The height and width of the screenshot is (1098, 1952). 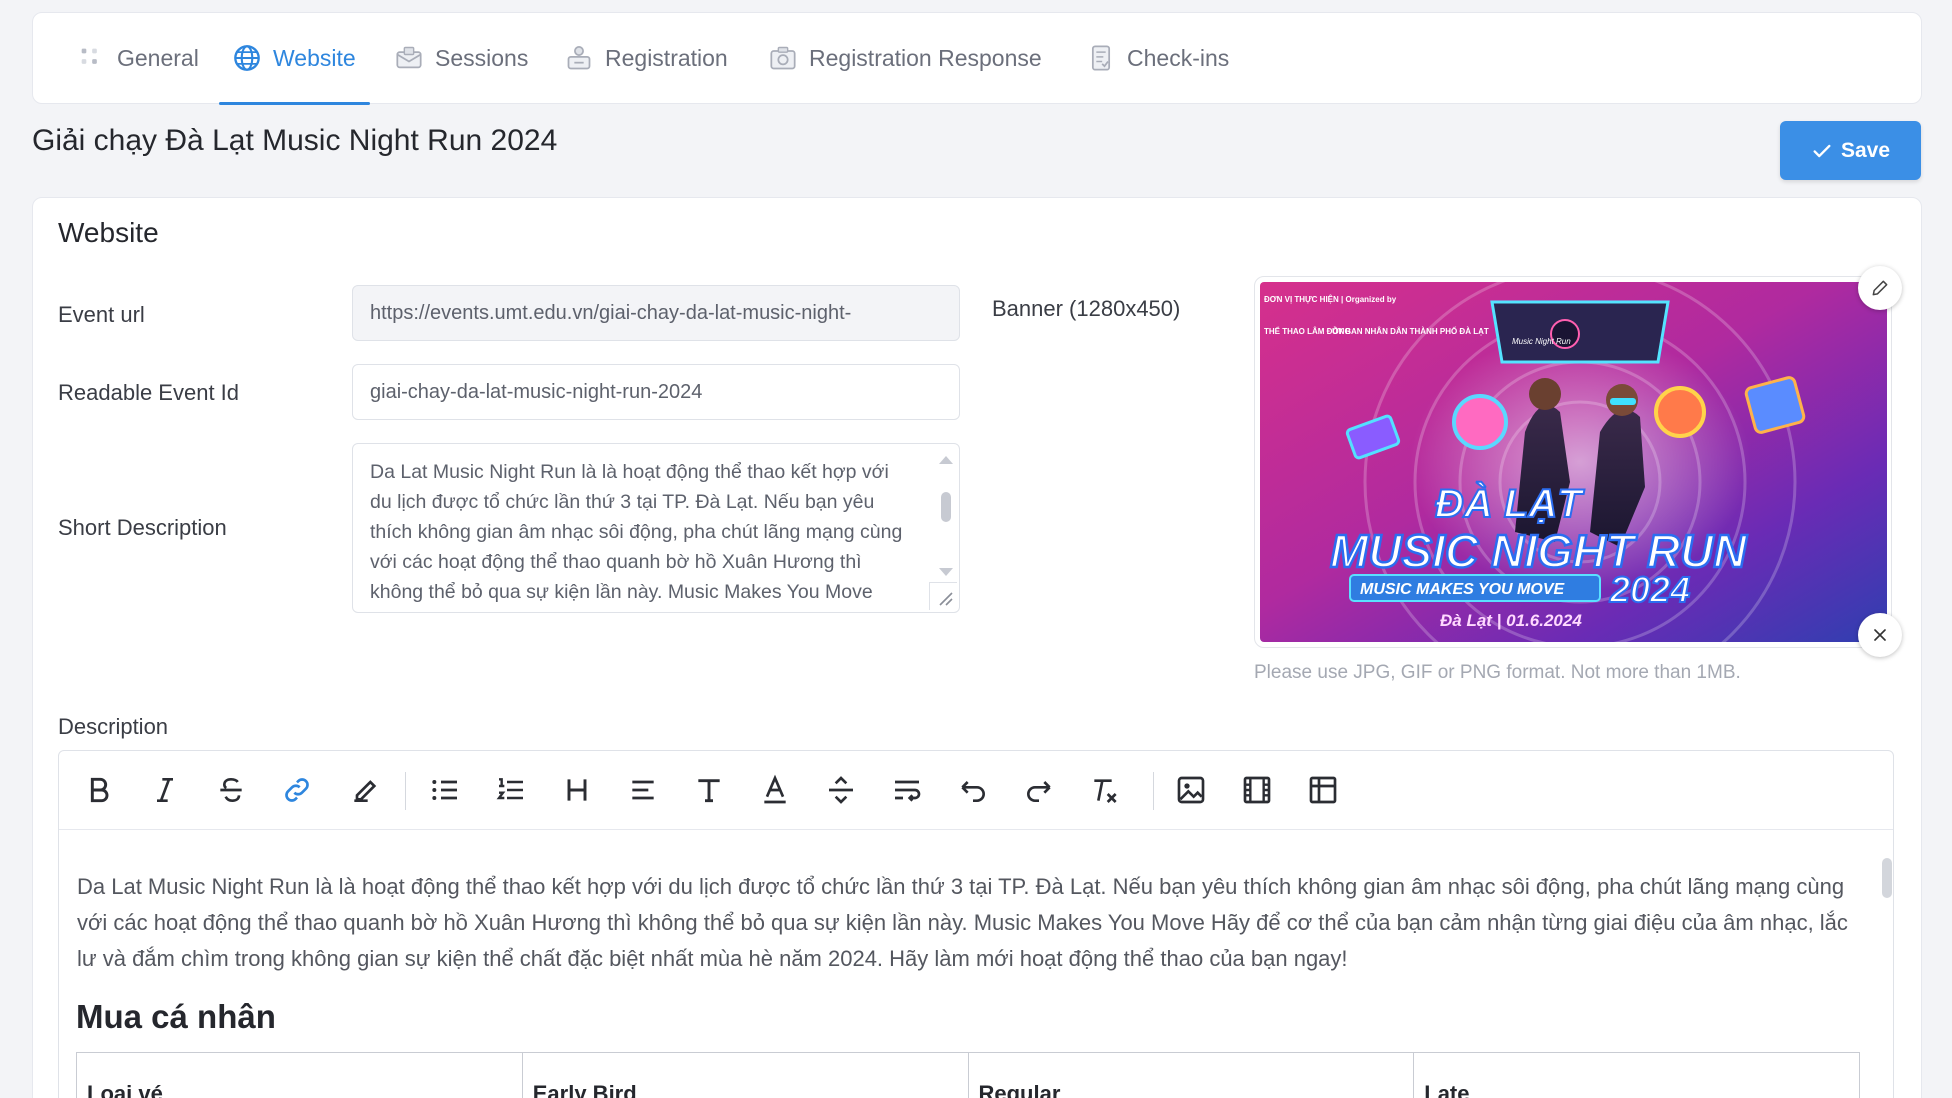 I want to click on banner-organizer-text: ĐƠN VỊ THỰC HIỆN | Organized by, so click(x=1330, y=299).